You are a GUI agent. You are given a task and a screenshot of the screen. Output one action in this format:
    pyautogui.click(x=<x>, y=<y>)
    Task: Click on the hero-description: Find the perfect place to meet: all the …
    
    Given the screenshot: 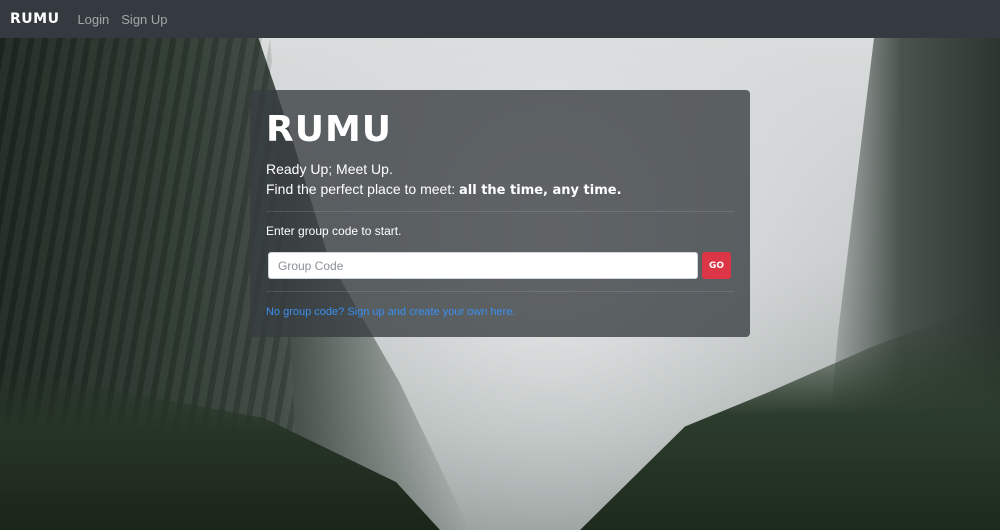 What is the action you would take?
    pyautogui.click(x=444, y=189)
    